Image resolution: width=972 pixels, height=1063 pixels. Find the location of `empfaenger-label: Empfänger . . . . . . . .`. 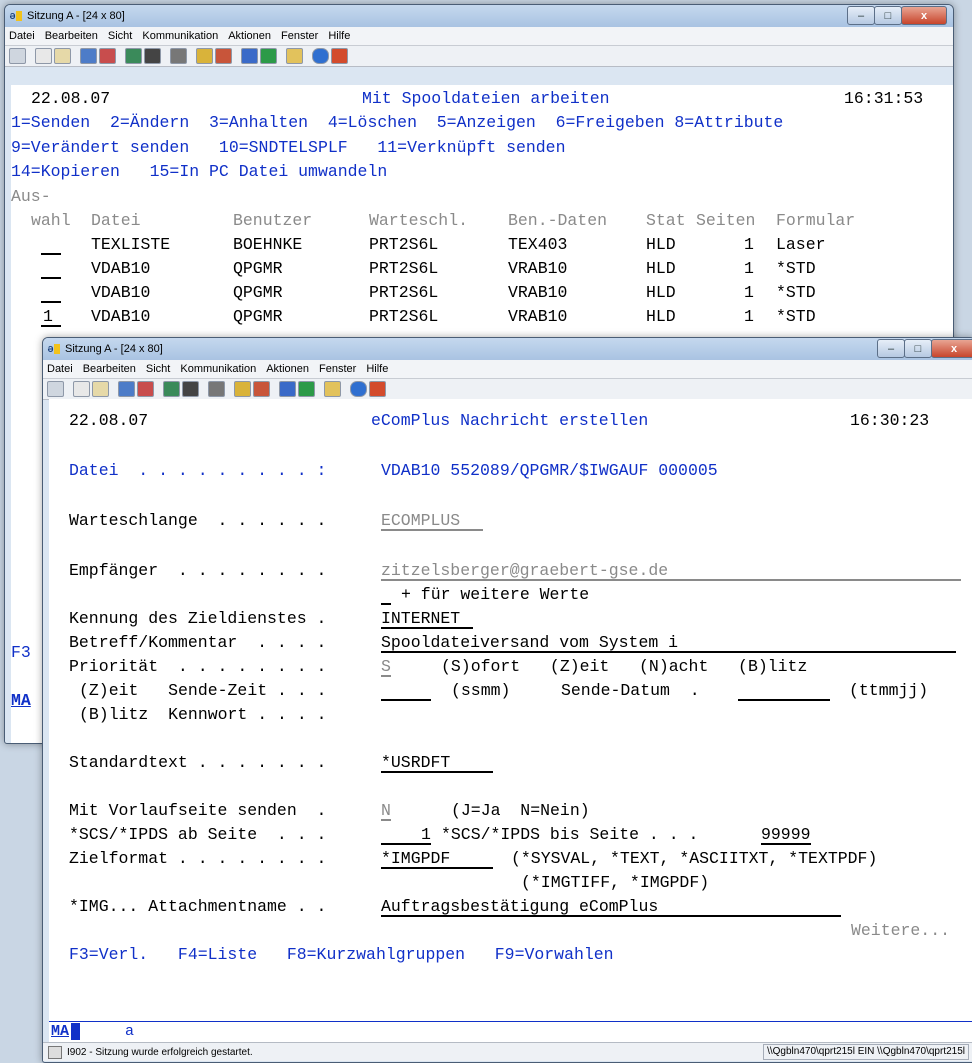

empfaenger-label: Empfänger . . . . . . . . is located at coordinates (198, 570).